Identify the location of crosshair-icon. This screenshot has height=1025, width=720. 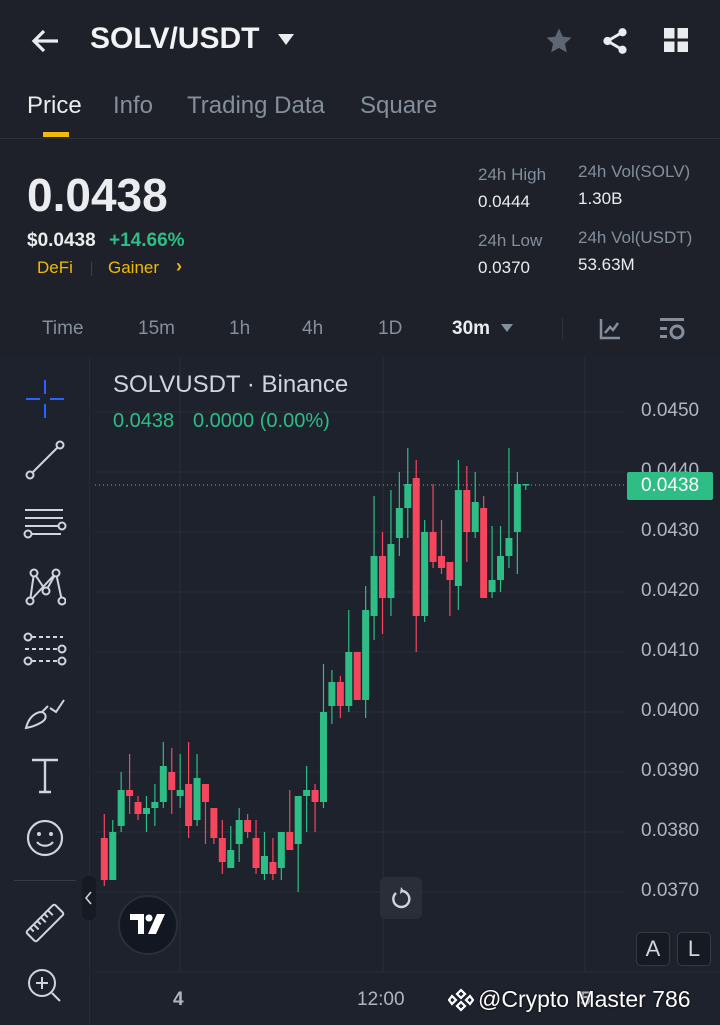
(45, 399).